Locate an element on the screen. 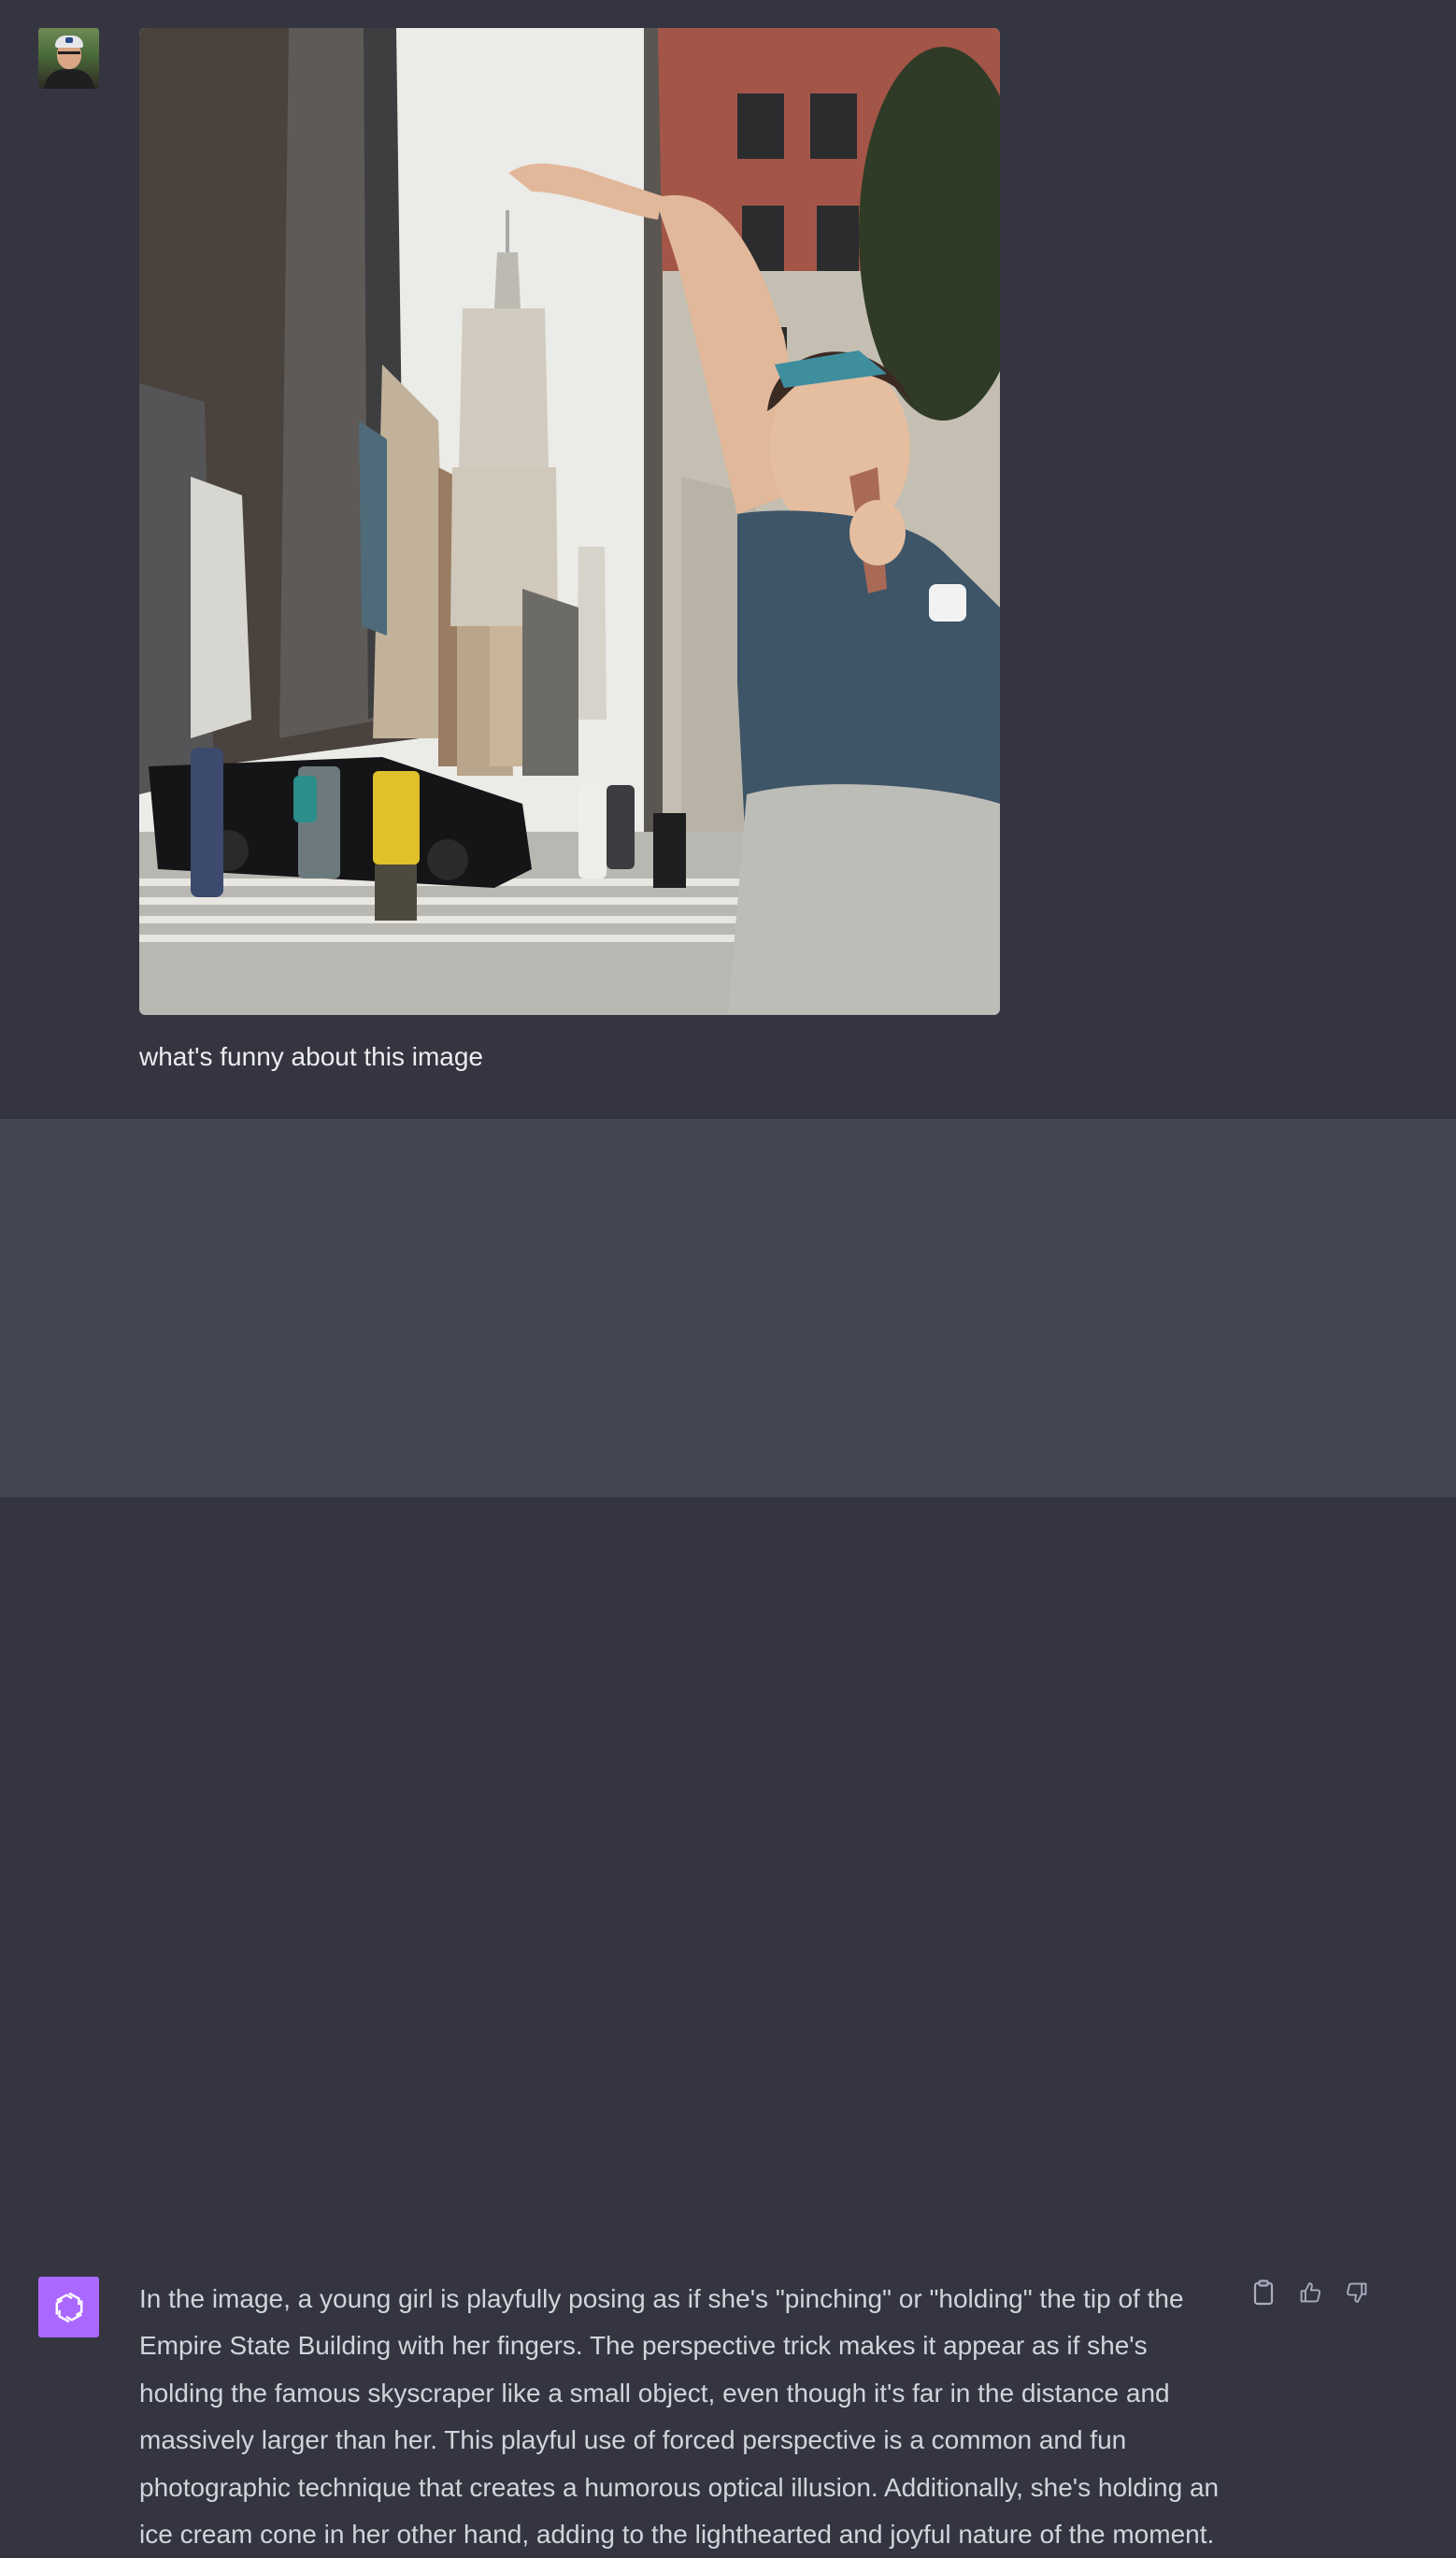 This screenshot has height=2558, width=1456. thumbs-down-icon is located at coordinates (1357, 2292).